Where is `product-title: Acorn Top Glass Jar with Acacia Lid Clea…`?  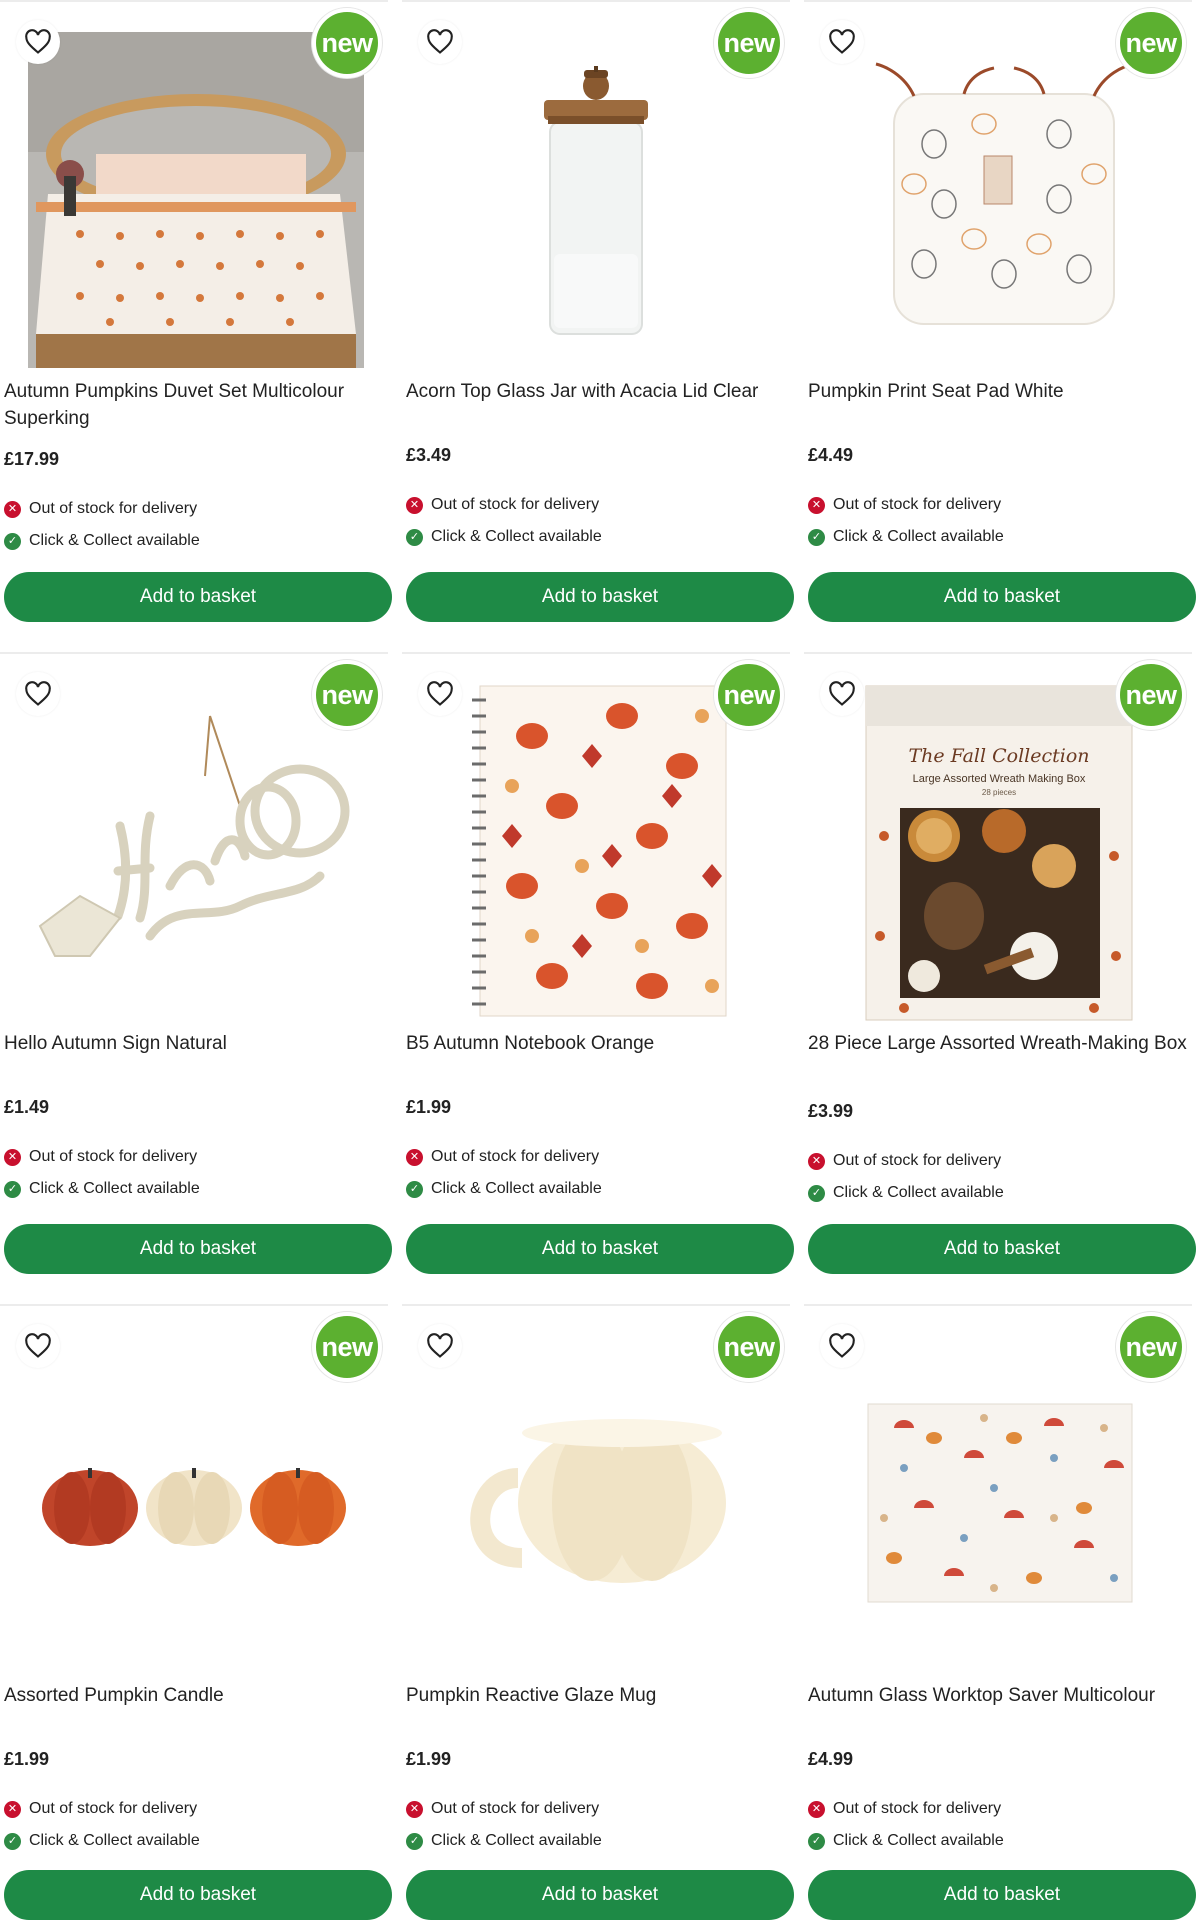
product-title: Acorn Top Glass Jar with Acacia Lid Clea… is located at coordinates (596, 391).